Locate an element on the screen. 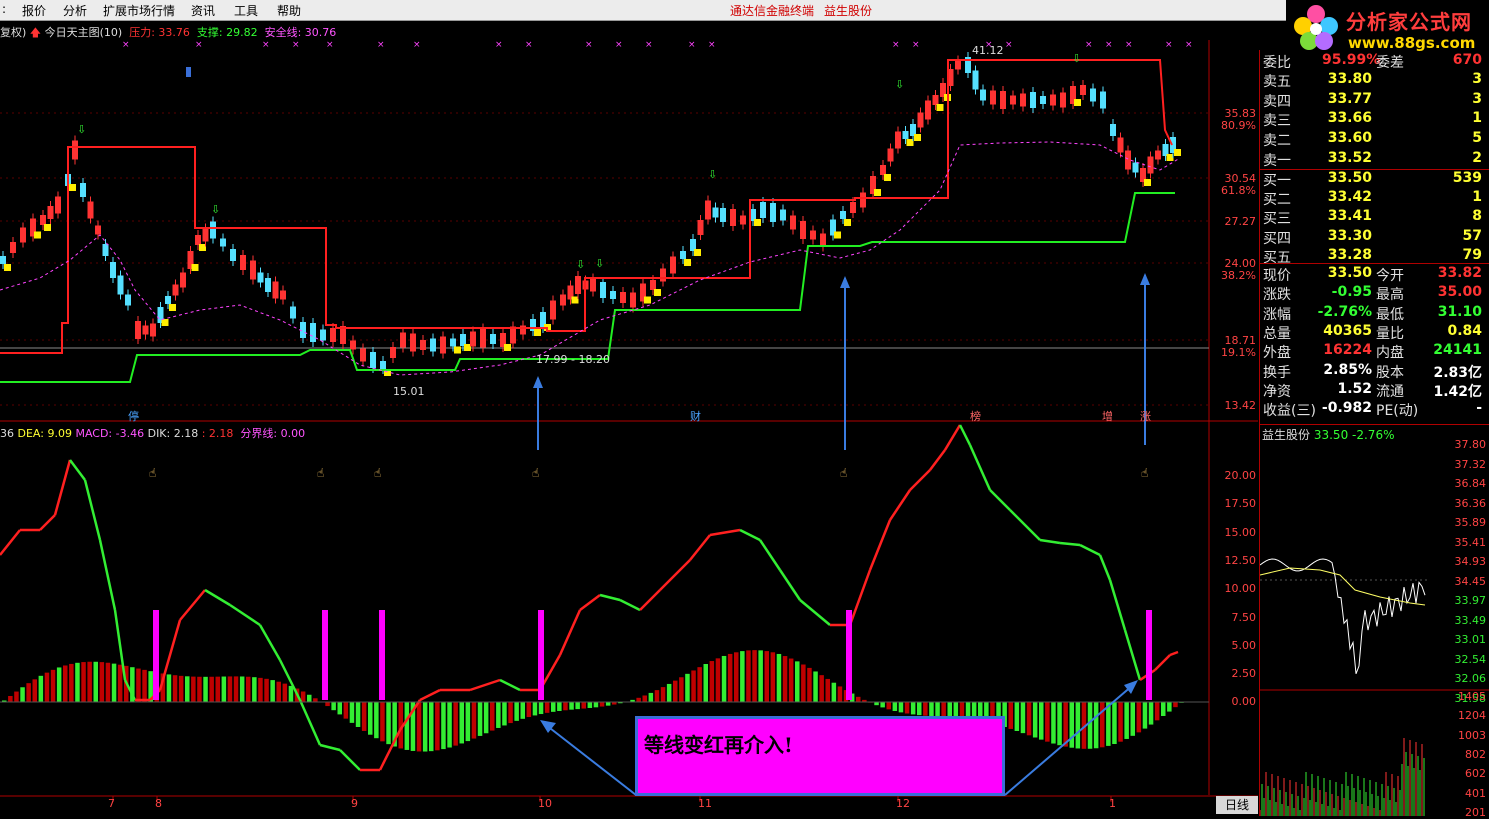 This screenshot has width=1489, height=819. quote-label: 涨幅 is located at coordinates (1277, 314).